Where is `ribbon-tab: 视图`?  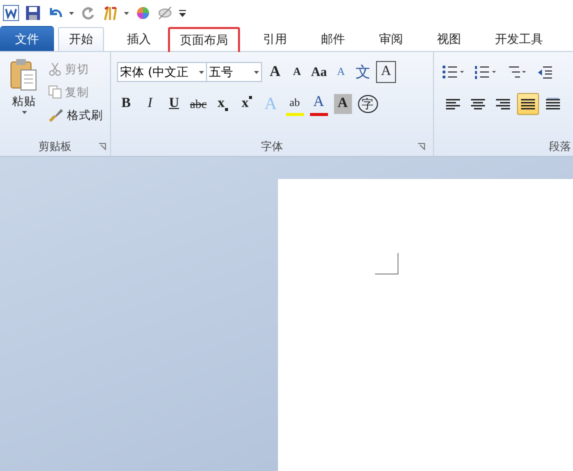 ribbon-tab: 视图 is located at coordinates (449, 39).